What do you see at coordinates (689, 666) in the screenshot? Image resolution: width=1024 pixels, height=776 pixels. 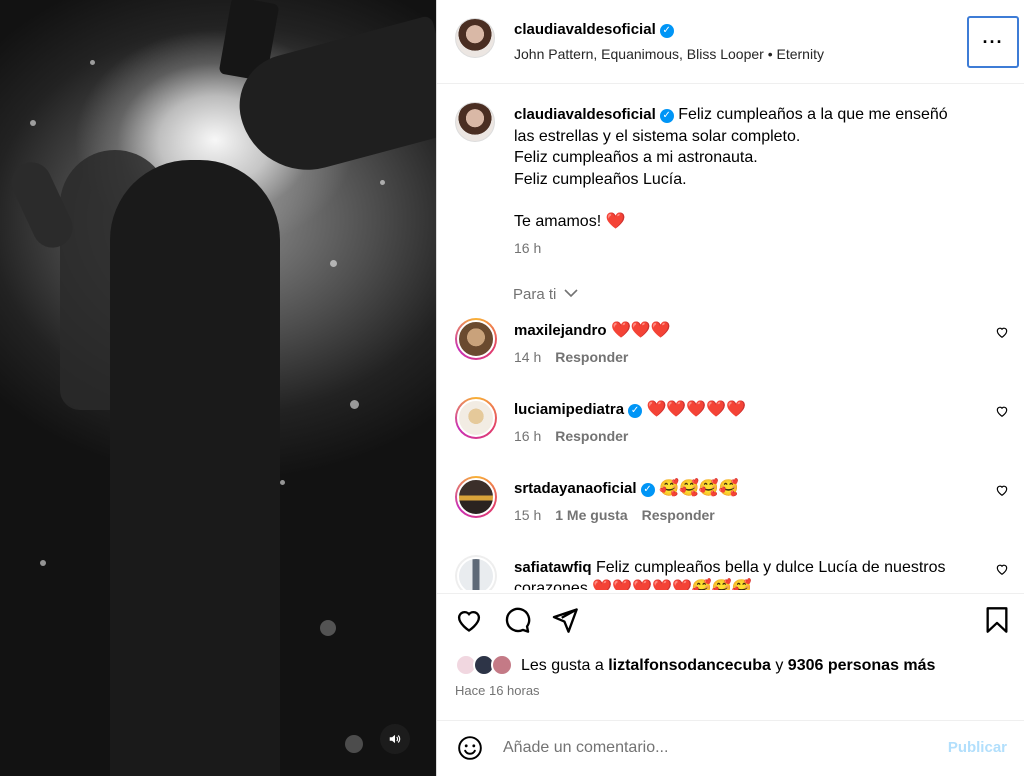 I see `likes-first-user: liztalfonsodancecuba` at bounding box center [689, 666].